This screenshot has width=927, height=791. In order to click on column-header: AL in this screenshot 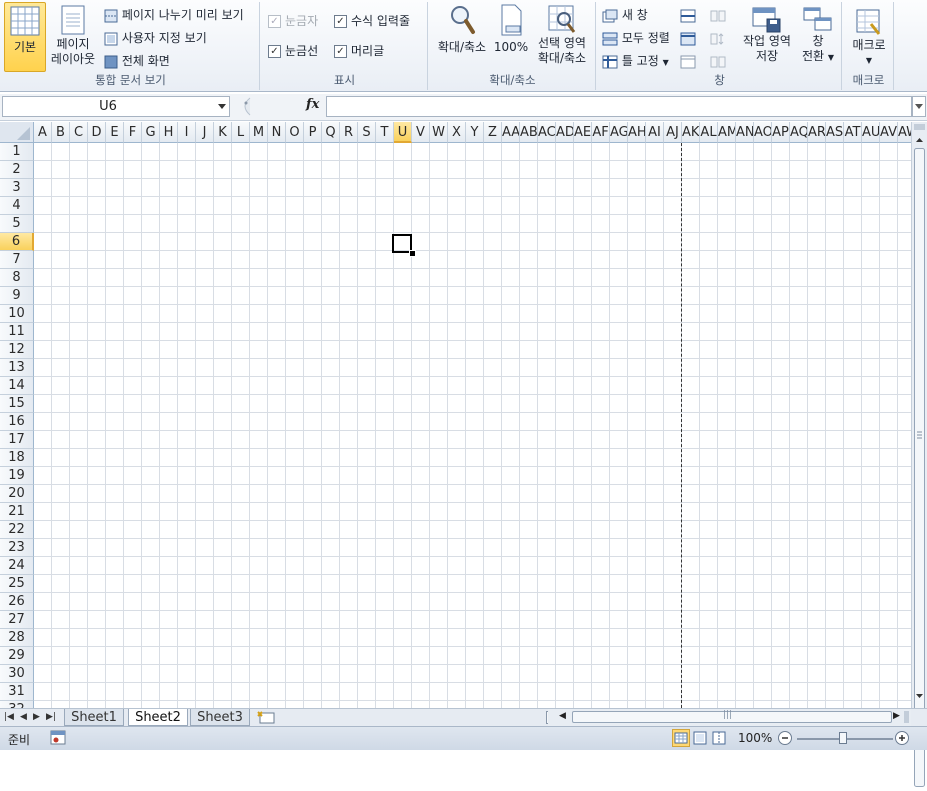, I will do `click(709, 132)`.